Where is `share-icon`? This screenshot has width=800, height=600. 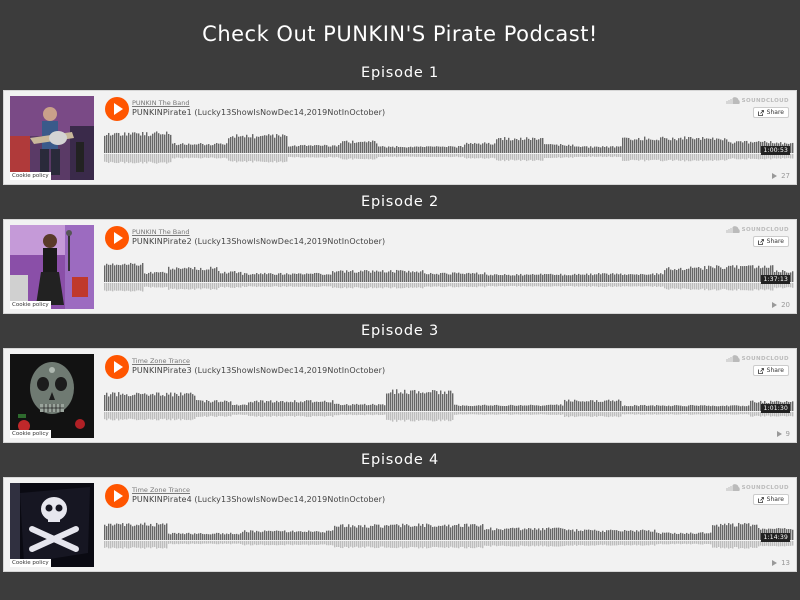
share-icon is located at coordinates (760, 112).